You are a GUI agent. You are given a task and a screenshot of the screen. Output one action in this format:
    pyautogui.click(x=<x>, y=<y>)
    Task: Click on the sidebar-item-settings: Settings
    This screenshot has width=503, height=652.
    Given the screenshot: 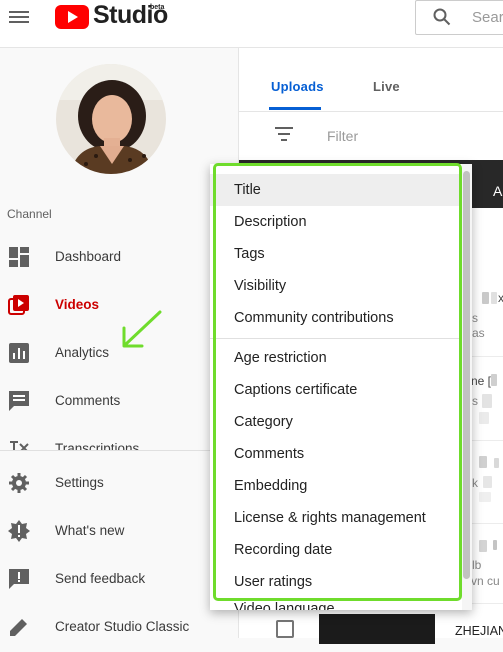 What is the action you would take?
    pyautogui.click(x=119, y=484)
    